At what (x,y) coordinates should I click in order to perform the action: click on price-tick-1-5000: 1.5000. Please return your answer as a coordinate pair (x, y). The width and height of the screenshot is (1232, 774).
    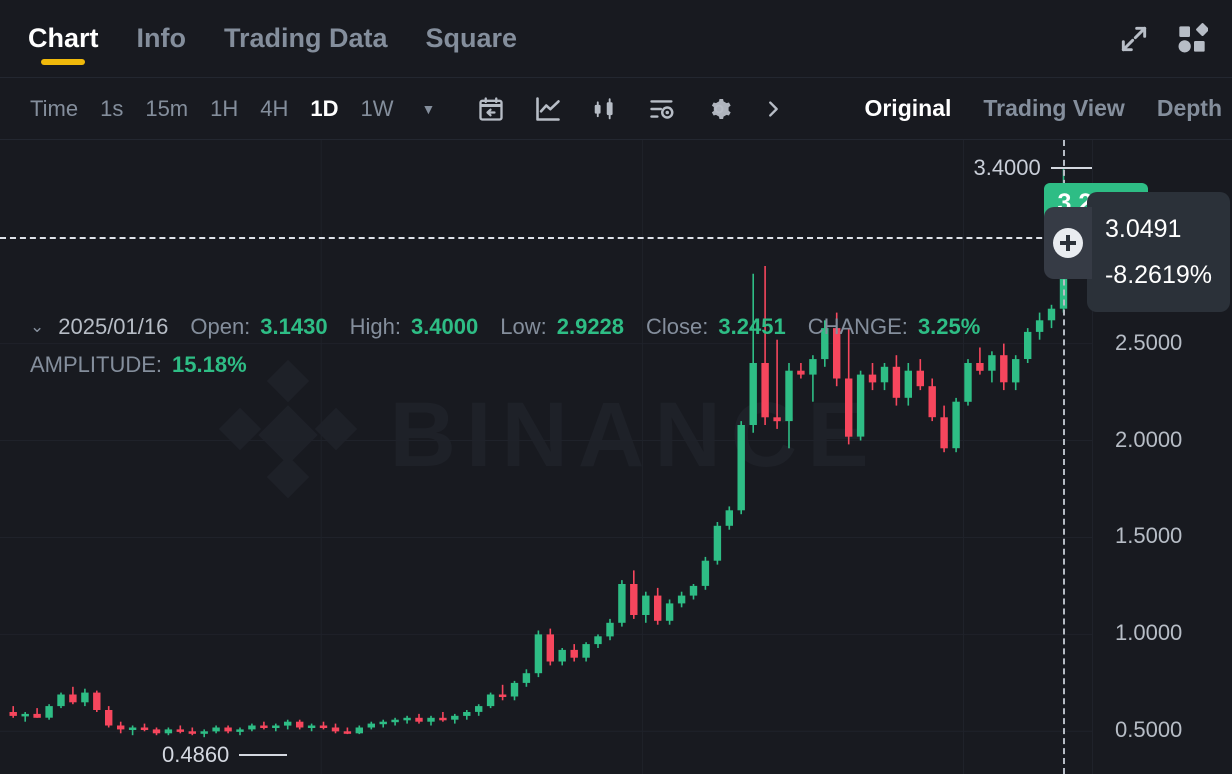
    Looking at the image, I should click on (1149, 536).